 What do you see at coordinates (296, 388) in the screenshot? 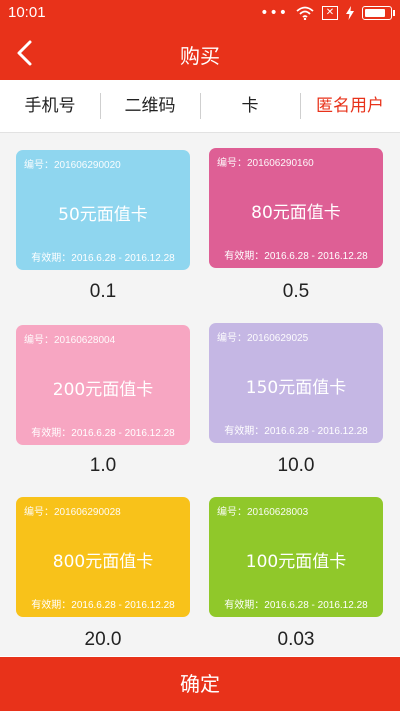
I see `card-title: 150元面值卡` at bounding box center [296, 388].